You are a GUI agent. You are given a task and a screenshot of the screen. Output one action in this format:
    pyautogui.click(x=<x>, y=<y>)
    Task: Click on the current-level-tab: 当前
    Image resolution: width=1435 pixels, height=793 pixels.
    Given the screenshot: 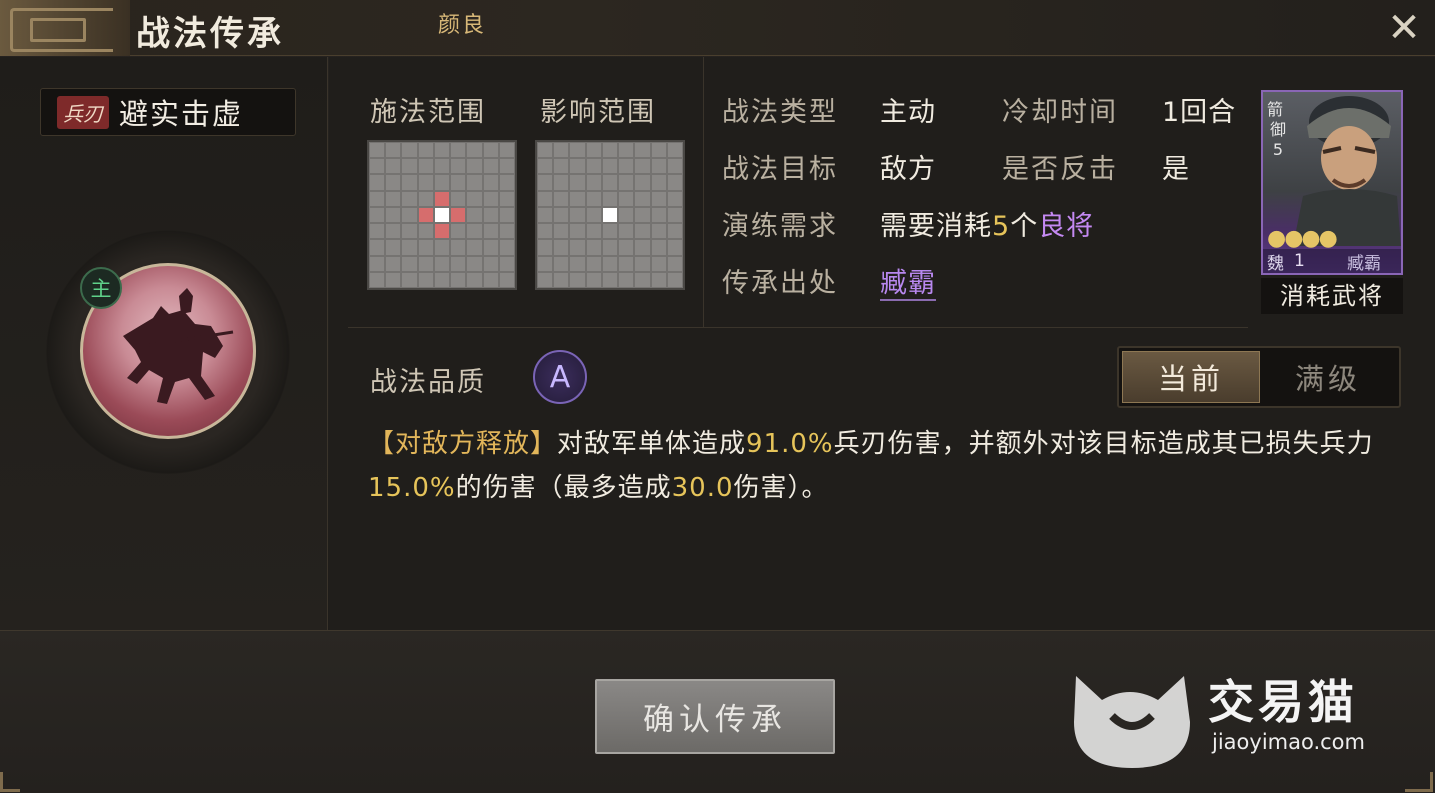 What is the action you would take?
    pyautogui.click(x=1191, y=377)
    